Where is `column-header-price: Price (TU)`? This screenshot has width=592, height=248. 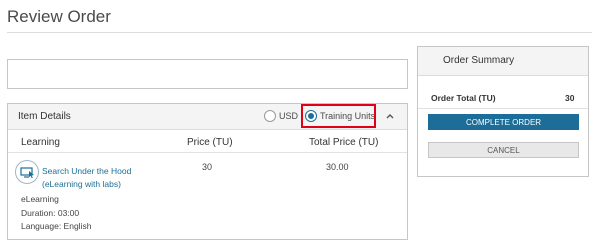 column-header-price: Price (TU) is located at coordinates (210, 142).